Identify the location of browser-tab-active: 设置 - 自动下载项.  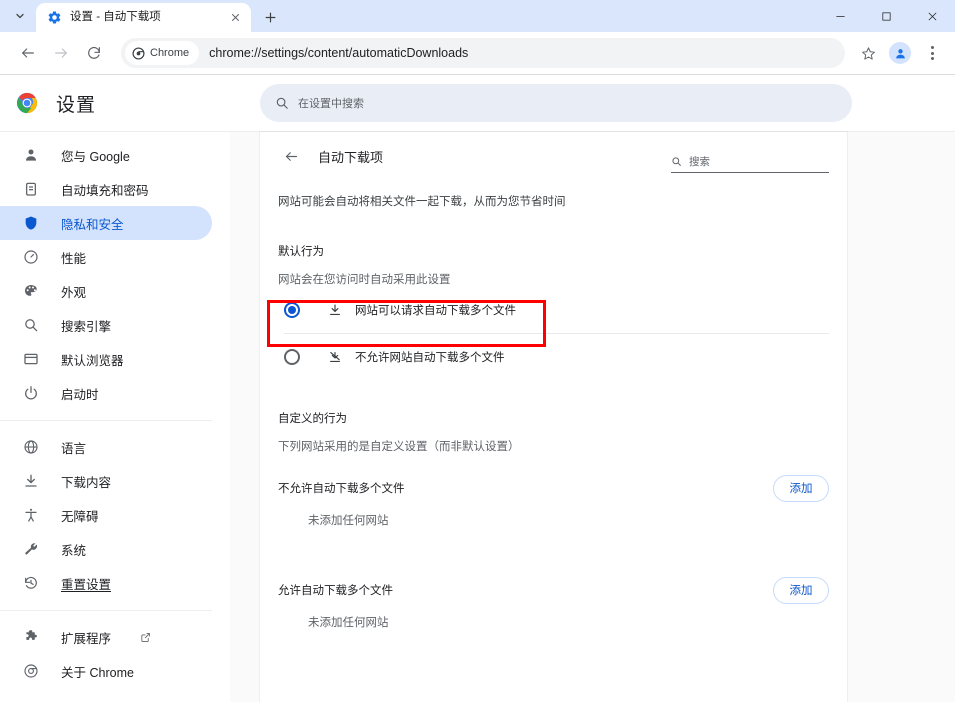
(143, 17).